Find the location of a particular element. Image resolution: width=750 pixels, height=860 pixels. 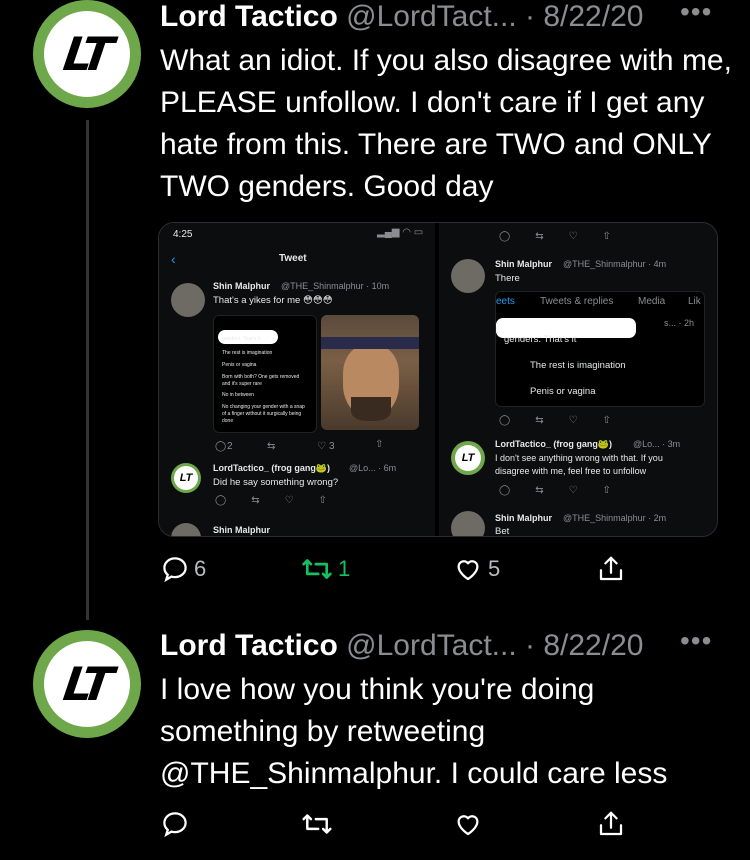

reply-meta: @Lo... · 6m is located at coordinates (373, 468).